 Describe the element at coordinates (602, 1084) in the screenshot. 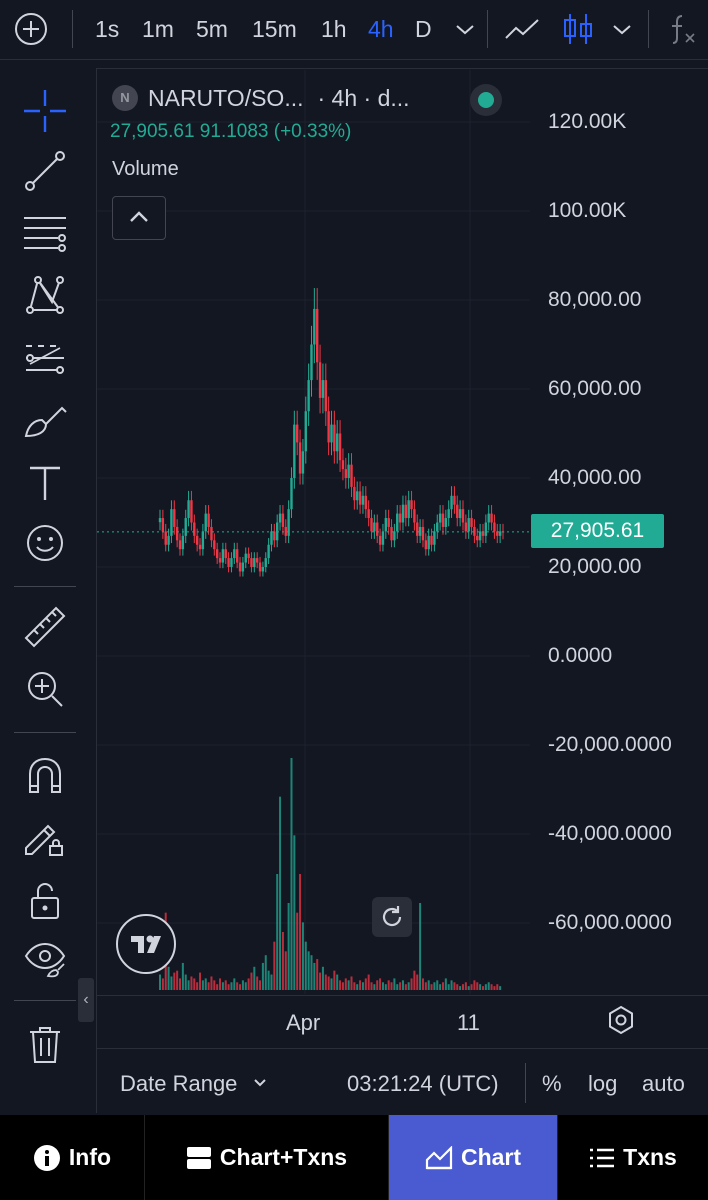

I see `log-scale-toggle: log` at that location.